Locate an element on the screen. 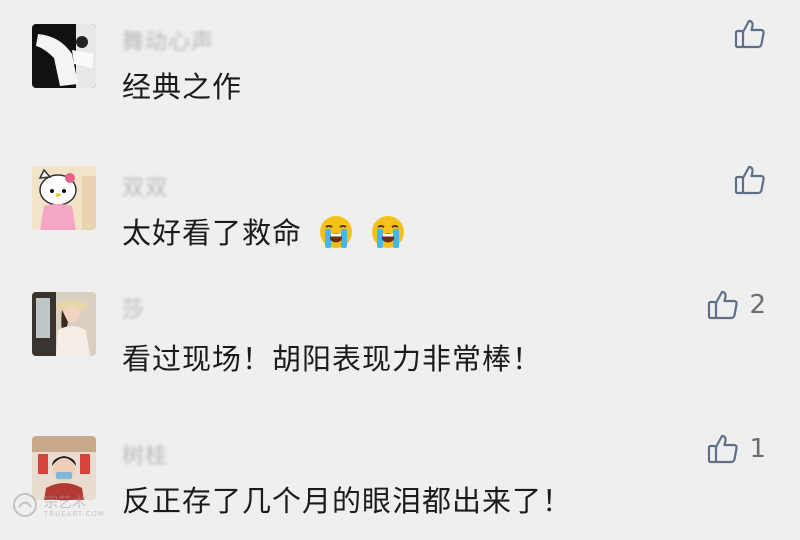  comment-text: 太好看了救命 is located at coordinates (264, 231).